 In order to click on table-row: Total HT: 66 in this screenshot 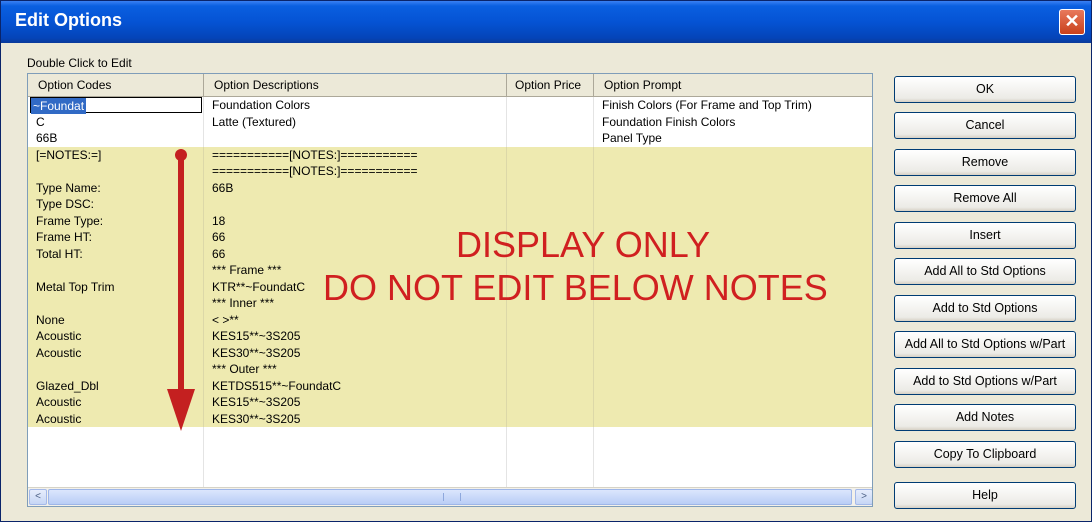, I will do `click(450, 253)`.